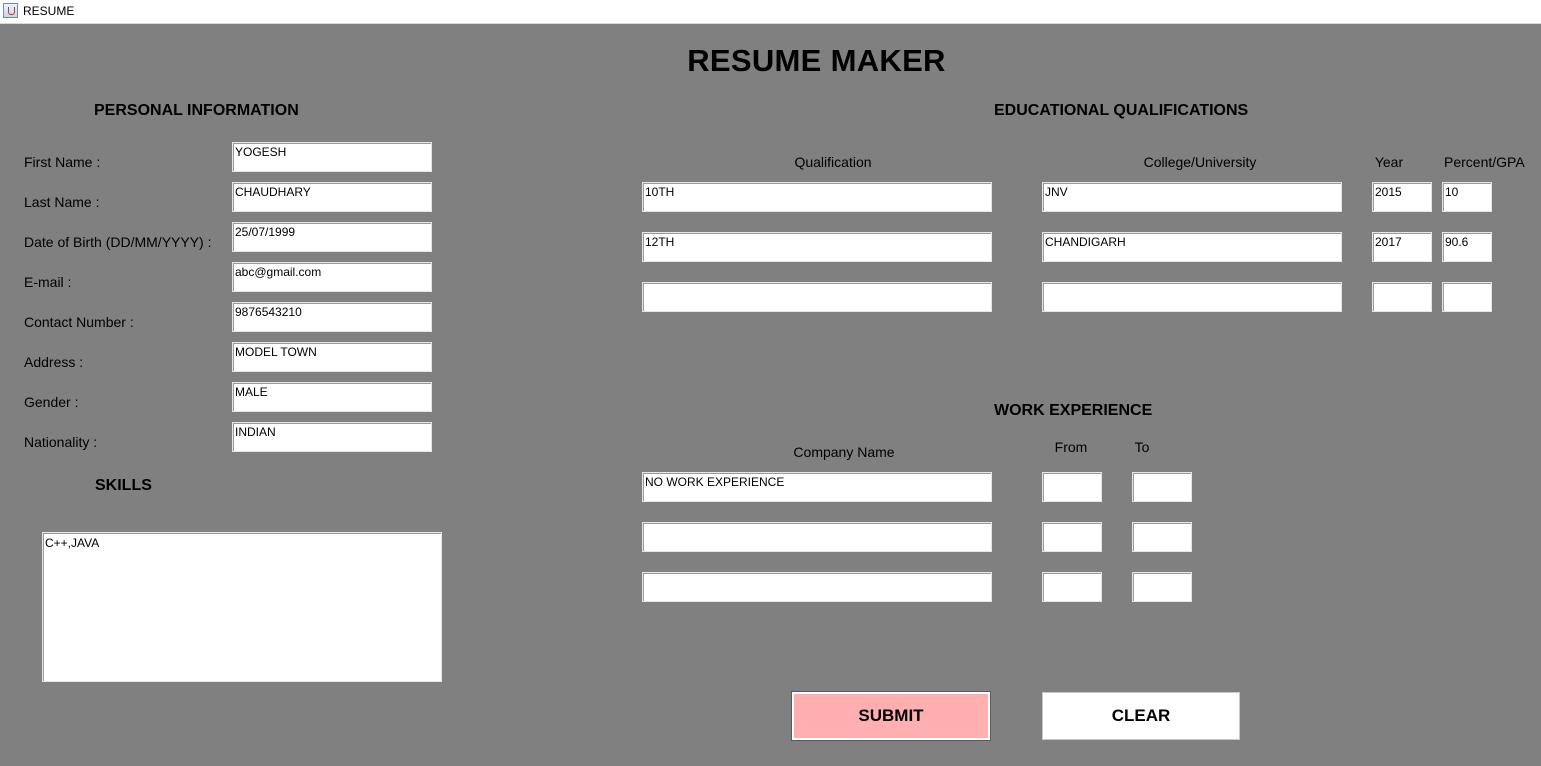 This screenshot has width=1541, height=766. What do you see at coordinates (242, 607) in the screenshot?
I see `skills-textarea: C++,JAVA` at bounding box center [242, 607].